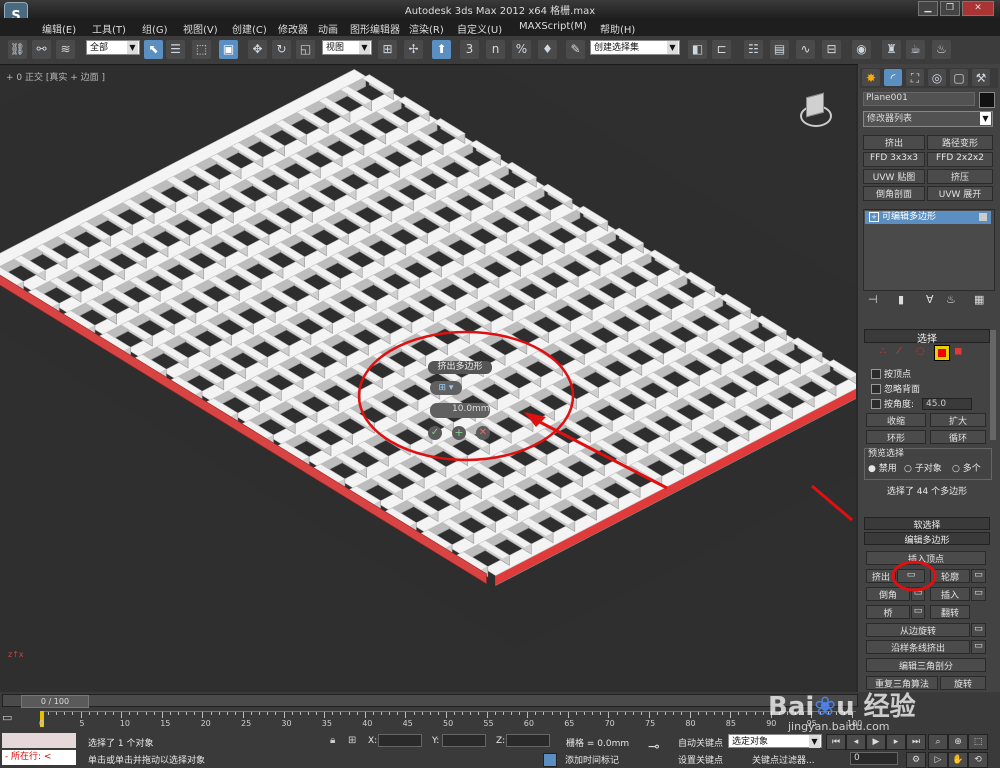 This screenshot has width=1000, height=768. I want to click on material-editor-icon: ◉, so click(861, 49).